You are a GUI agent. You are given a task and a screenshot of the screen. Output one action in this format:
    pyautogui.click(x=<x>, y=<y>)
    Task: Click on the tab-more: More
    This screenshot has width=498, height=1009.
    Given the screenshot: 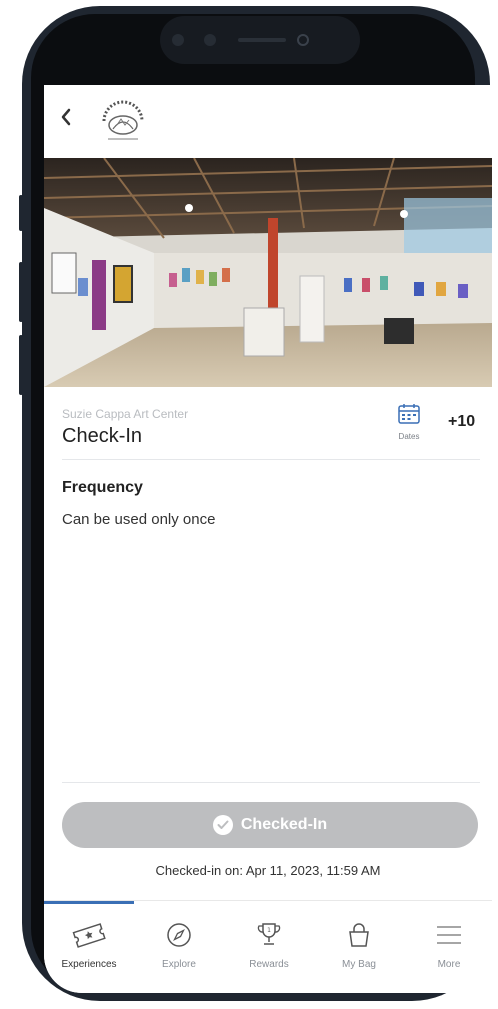 What is the action you would take?
    pyautogui.click(x=448, y=943)
    